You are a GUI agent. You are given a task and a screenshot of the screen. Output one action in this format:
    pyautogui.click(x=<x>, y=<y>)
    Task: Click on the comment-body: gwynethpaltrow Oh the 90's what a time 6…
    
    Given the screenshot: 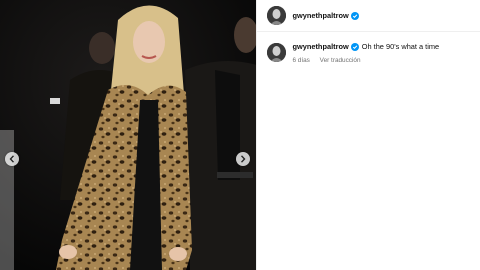 What is the action you would take?
    pyautogui.click(x=365, y=53)
    